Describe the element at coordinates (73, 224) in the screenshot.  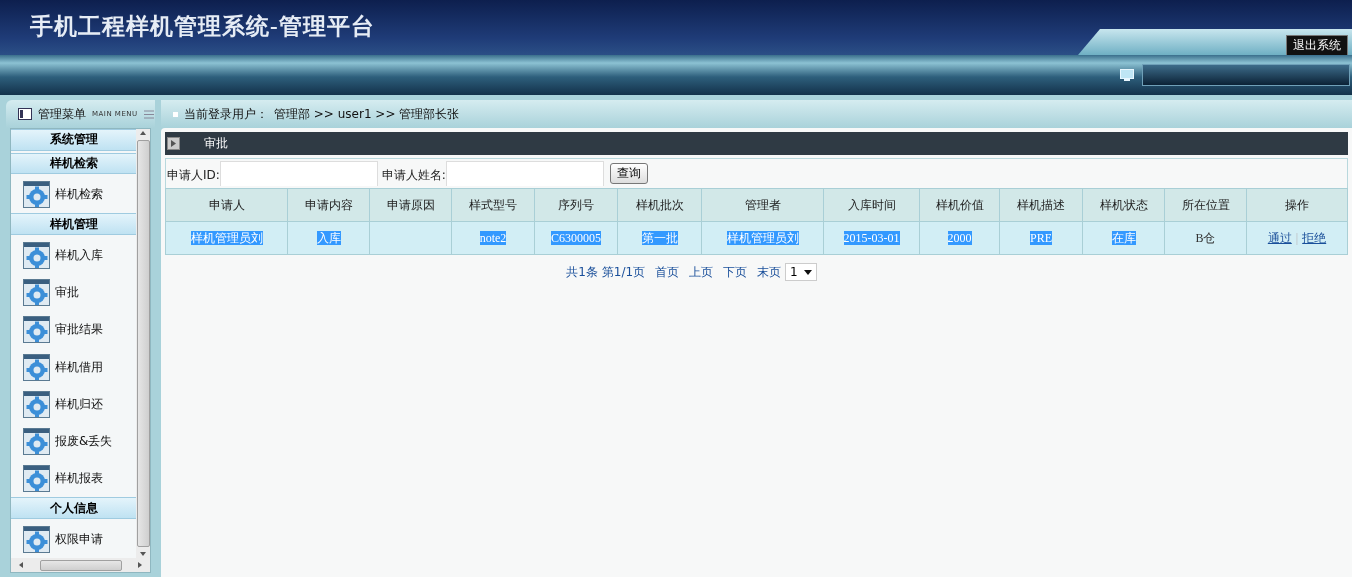
I see `sidebar-section-header: 样机管理` at that location.